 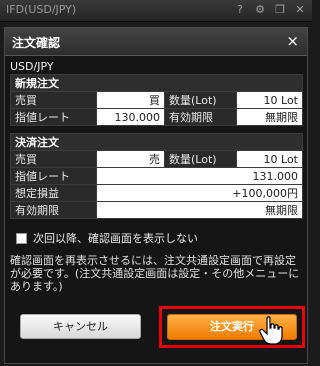 What do you see at coordinates (115, 238) in the screenshot?
I see `hide-confirm-label: 次回以降、確認画面を表示しない` at bounding box center [115, 238].